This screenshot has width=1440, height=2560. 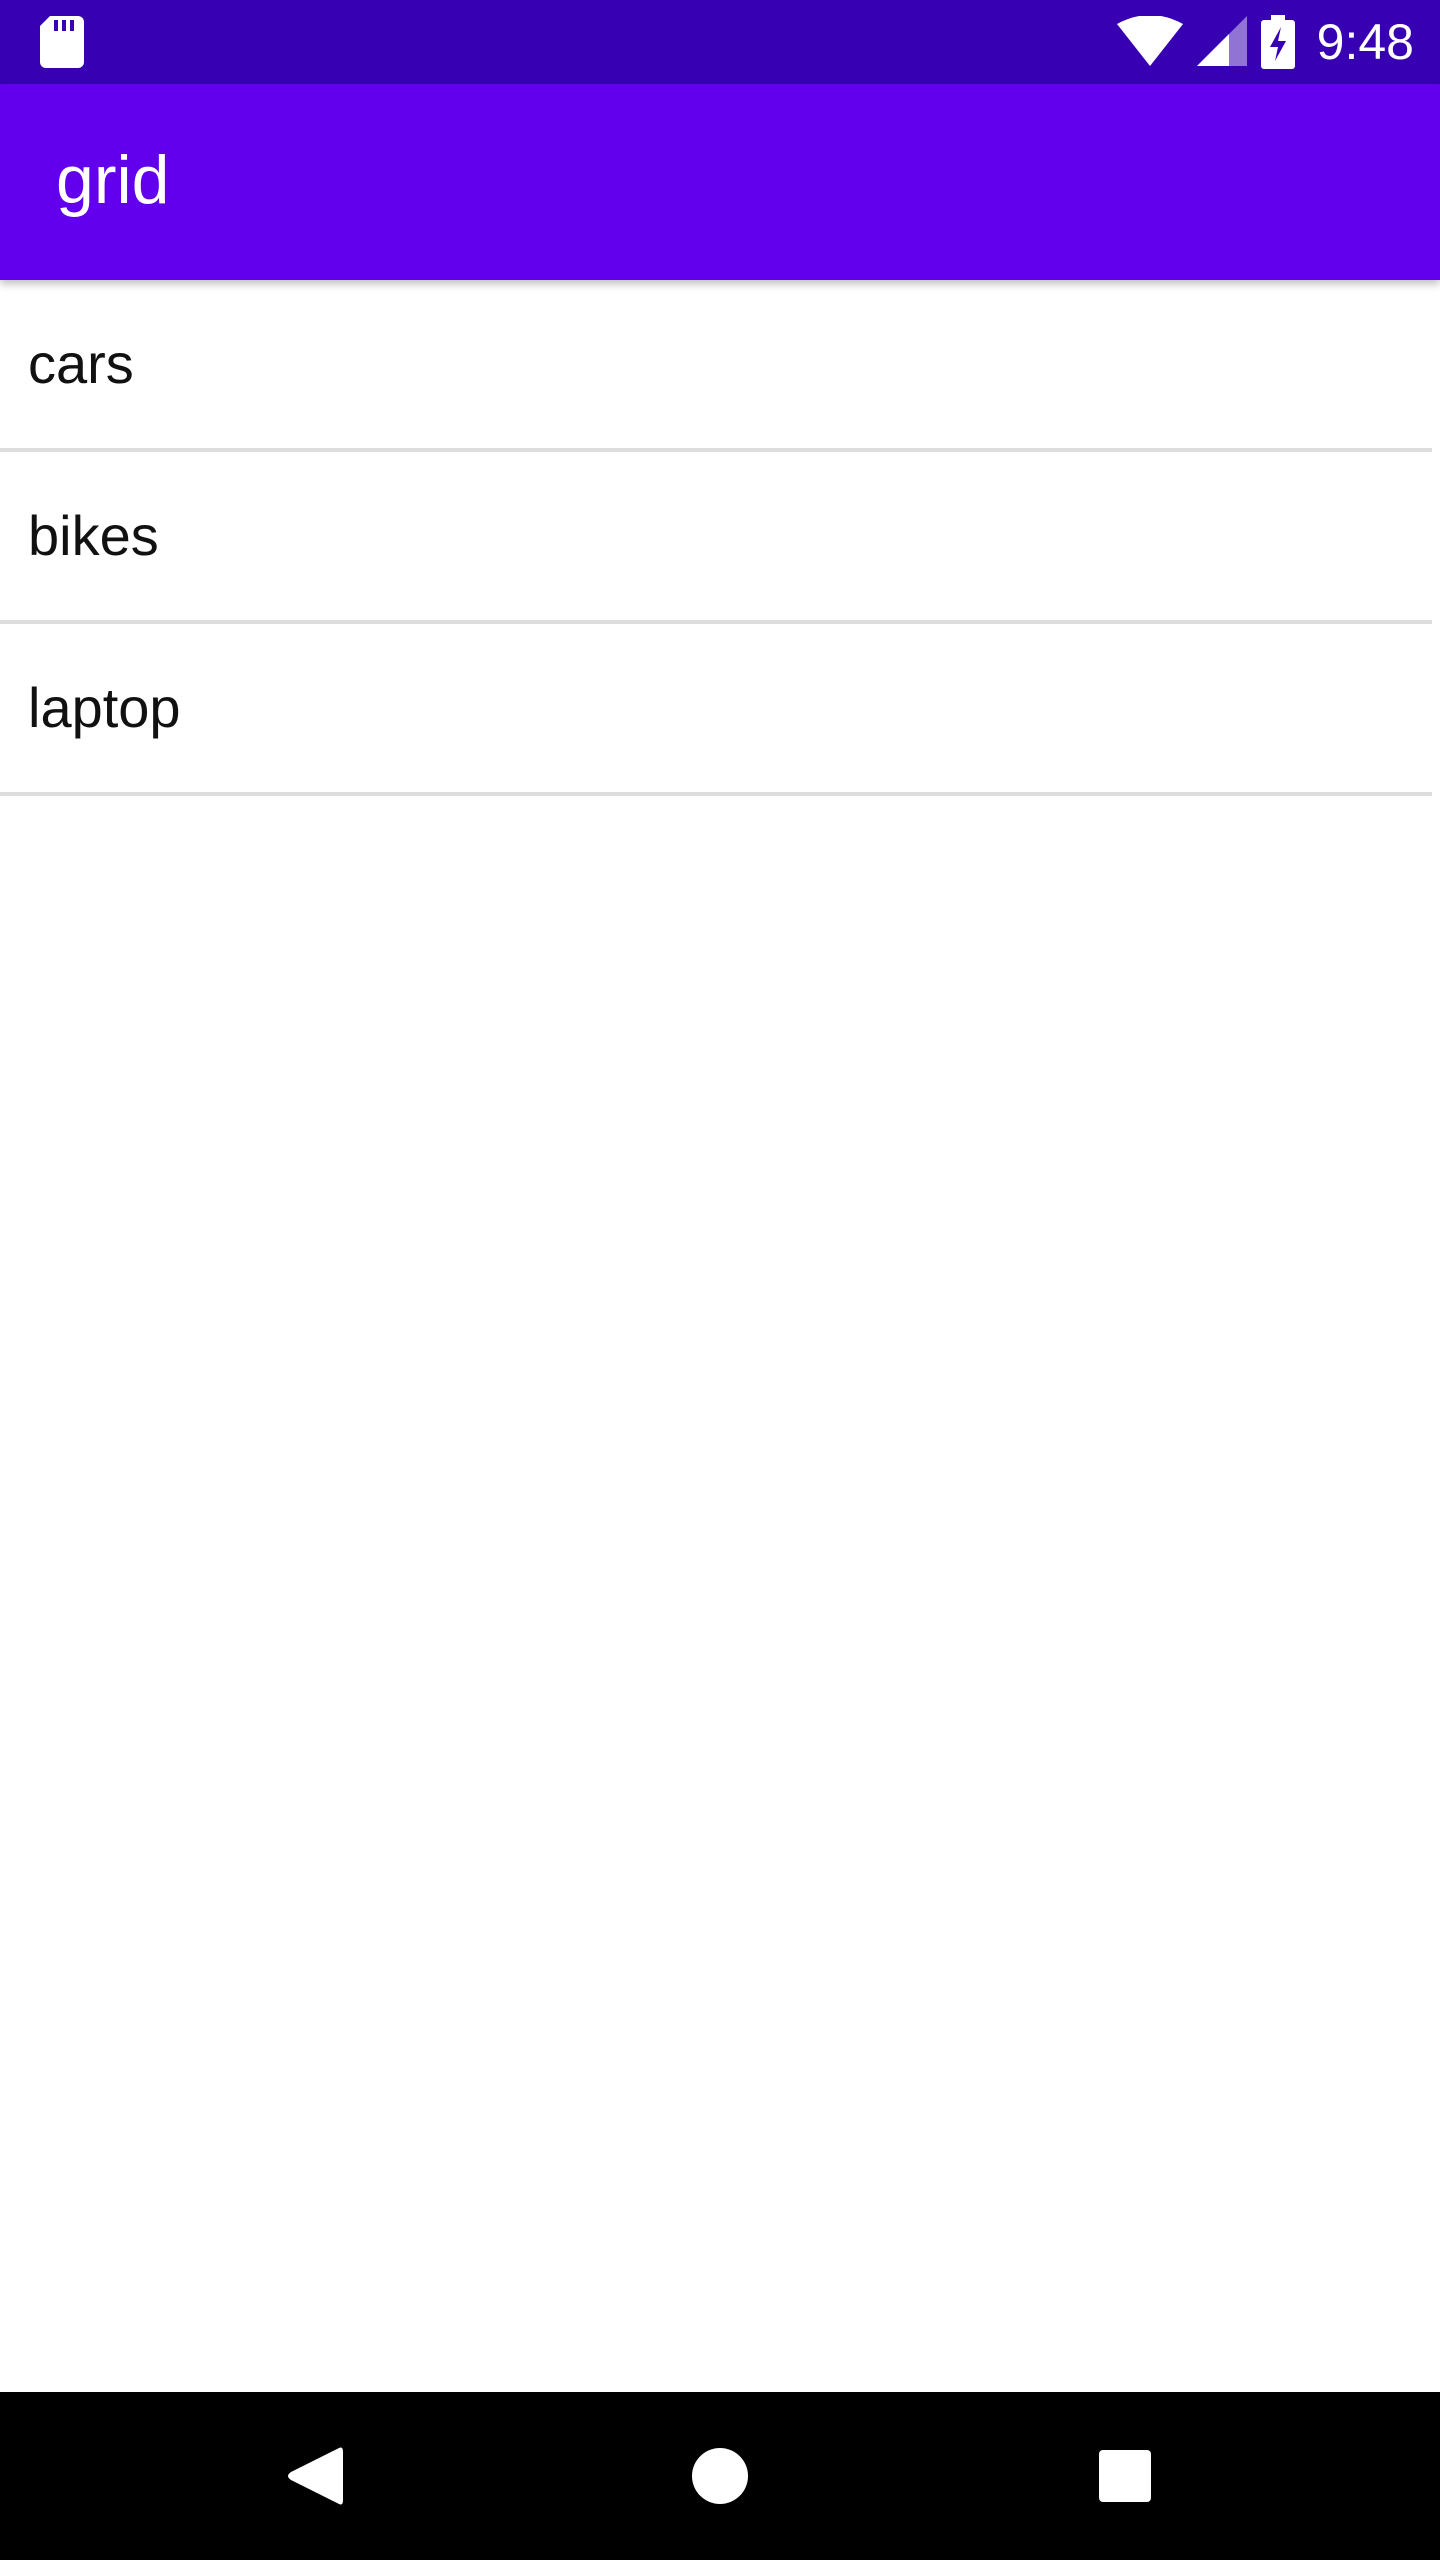 What do you see at coordinates (81, 363) in the screenshot?
I see `list-item-label: cars` at bounding box center [81, 363].